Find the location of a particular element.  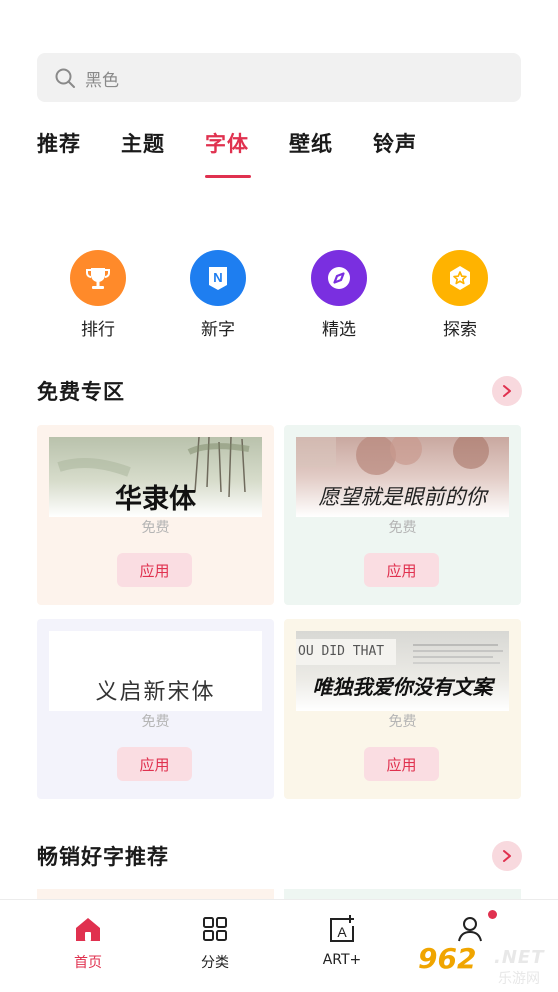

watermark-site: 乐游网 is located at coordinates (519, 979).